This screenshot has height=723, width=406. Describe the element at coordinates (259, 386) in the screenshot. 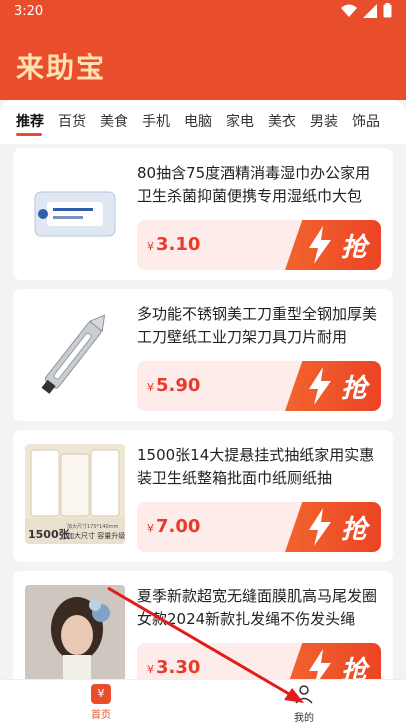

I see `price-bar: ¥5.90 抢` at that location.